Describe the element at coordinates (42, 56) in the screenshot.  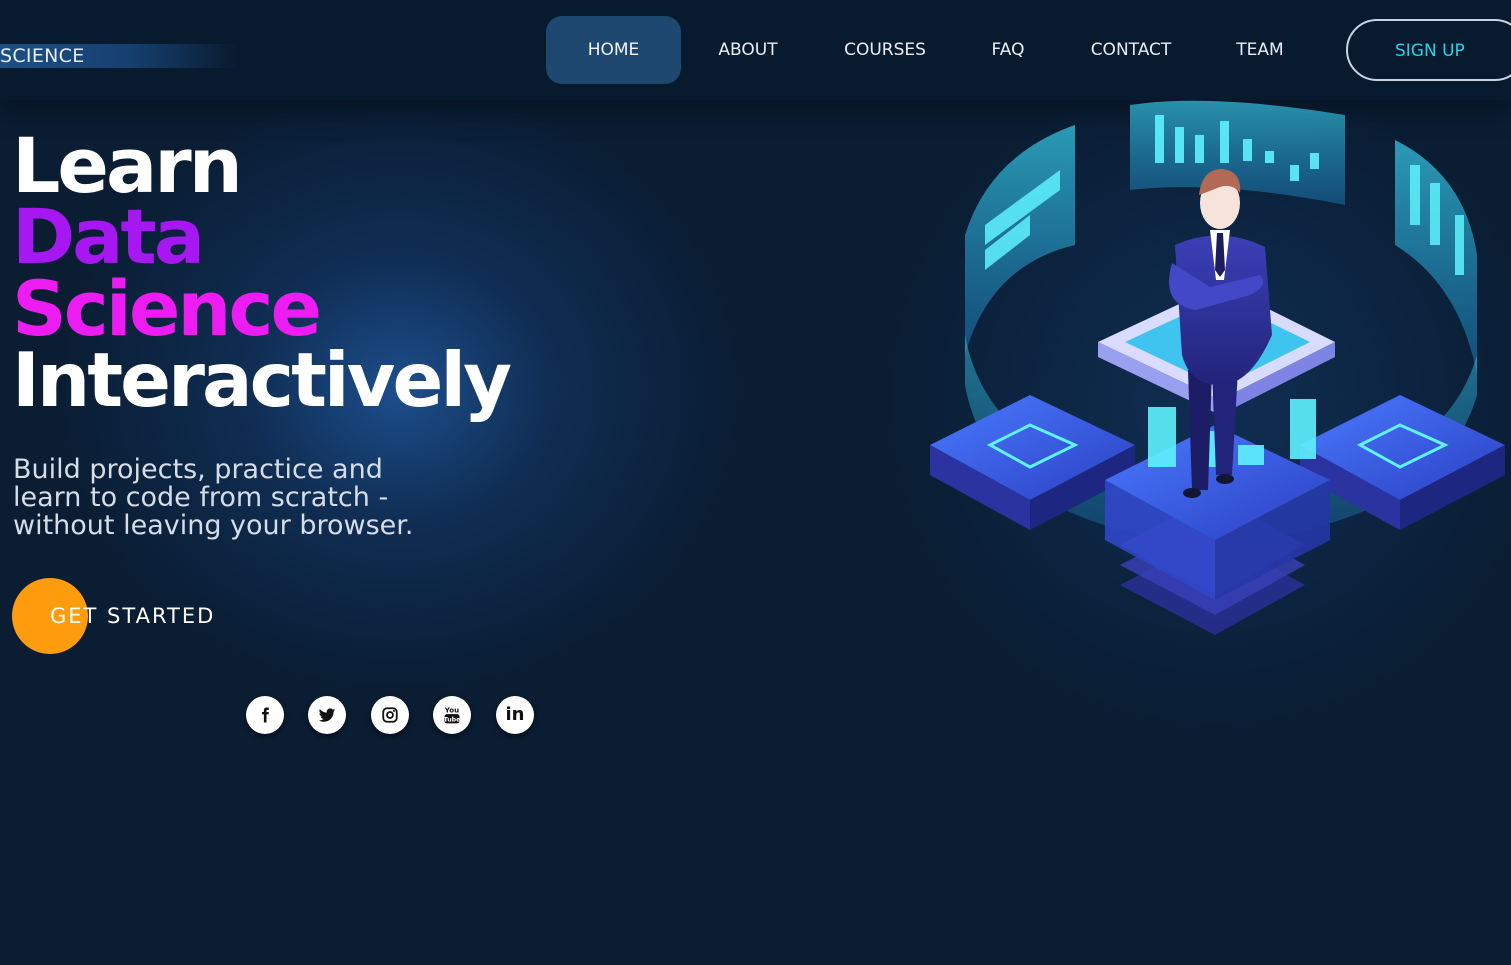
I see `brand-text: SCIENCE` at that location.